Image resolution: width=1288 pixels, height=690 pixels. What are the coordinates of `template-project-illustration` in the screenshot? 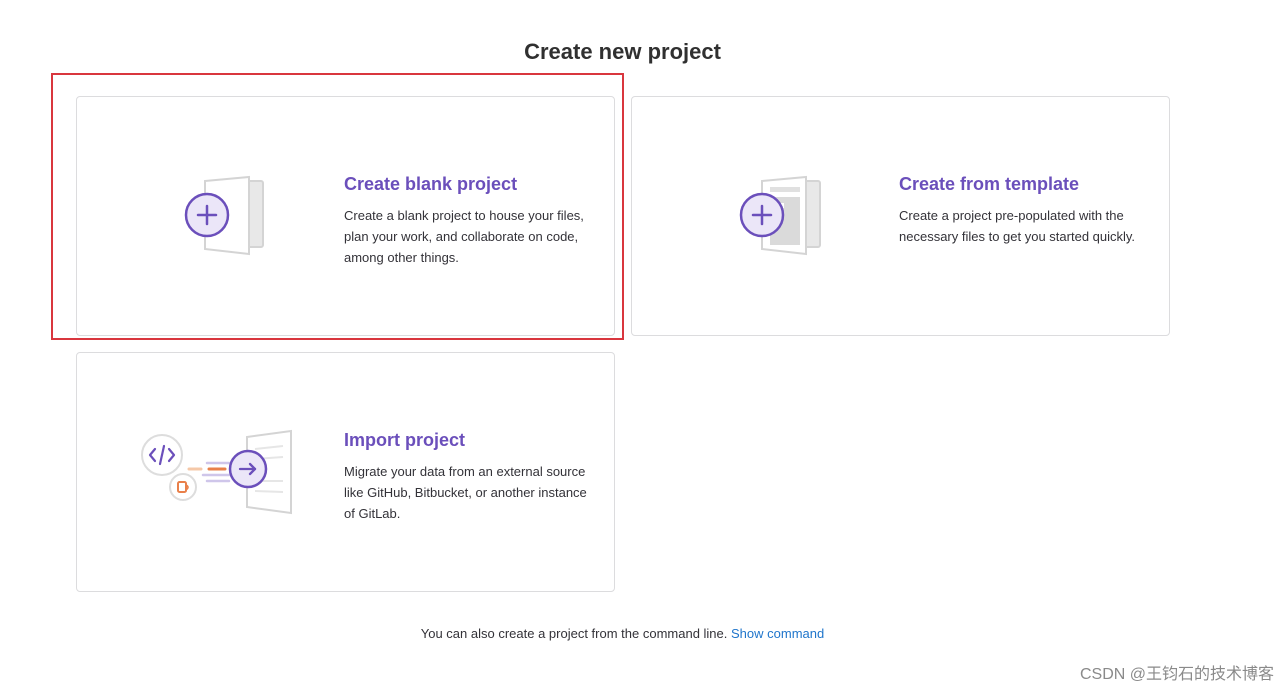 It's located at (780, 215).